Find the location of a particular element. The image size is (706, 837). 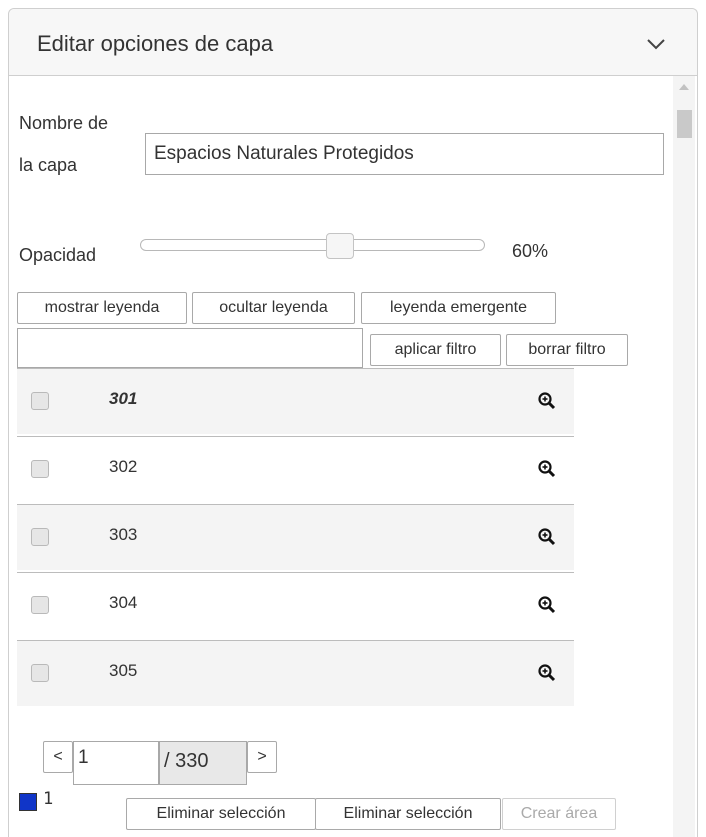

panel-header: Editar opciones de capa is located at coordinates (353, 42).